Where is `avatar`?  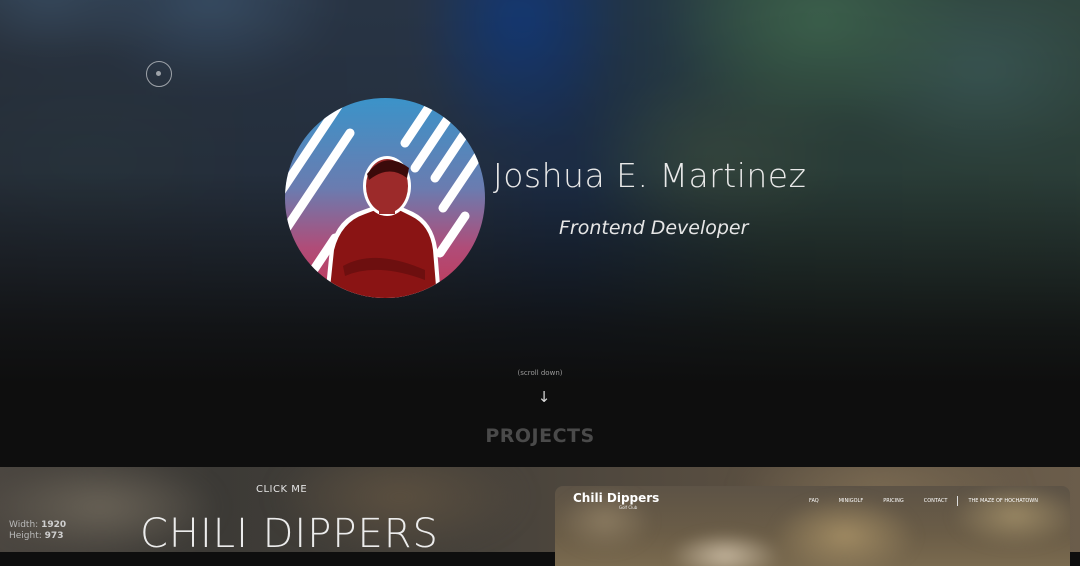 avatar is located at coordinates (385, 198).